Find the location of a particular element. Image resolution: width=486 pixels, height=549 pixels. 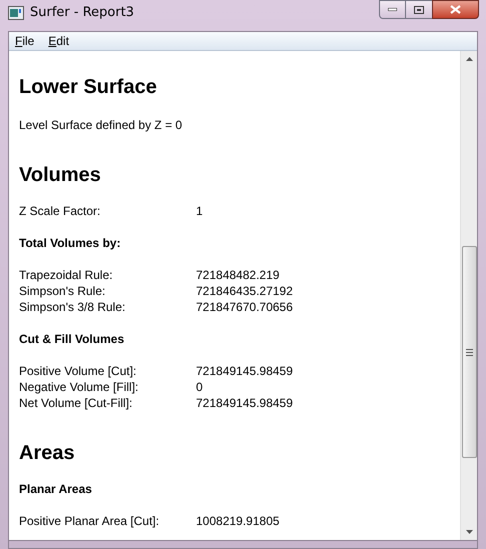

report-text: Level Surface defined by Z = 0 is located at coordinates (101, 125).